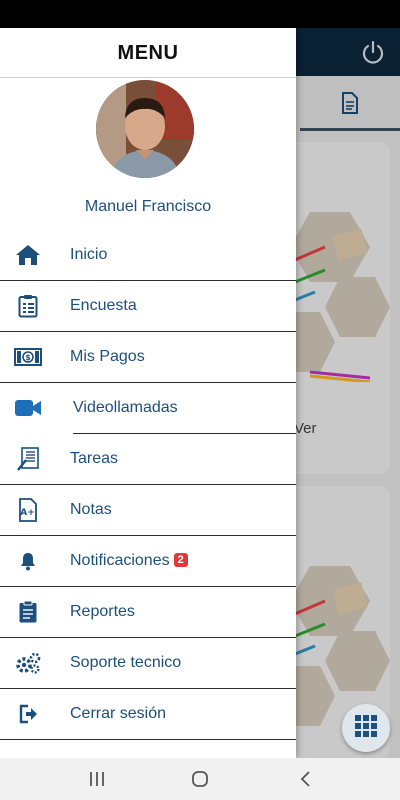  What do you see at coordinates (28, 408) in the screenshot?
I see `video-camera-icon` at bounding box center [28, 408].